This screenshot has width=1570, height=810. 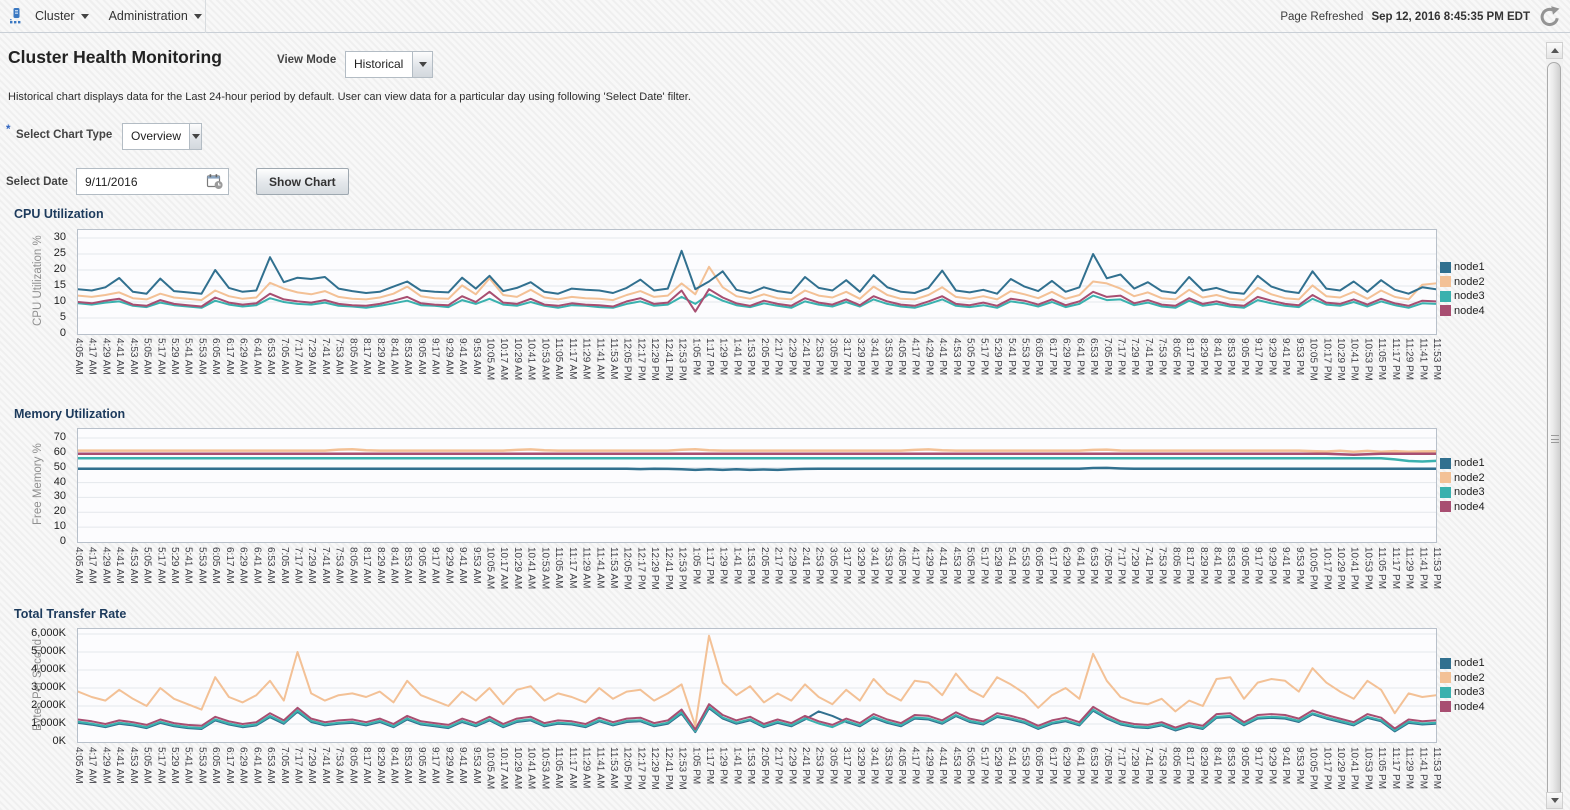 I want to click on x-tick-label: 7:05 PM, so click(x=1107, y=766).